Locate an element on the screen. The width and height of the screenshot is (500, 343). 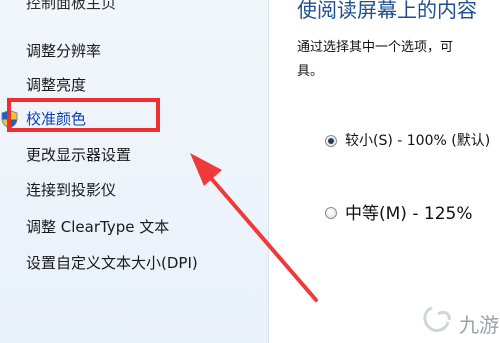
size-medium-radio is located at coordinates (331, 213).